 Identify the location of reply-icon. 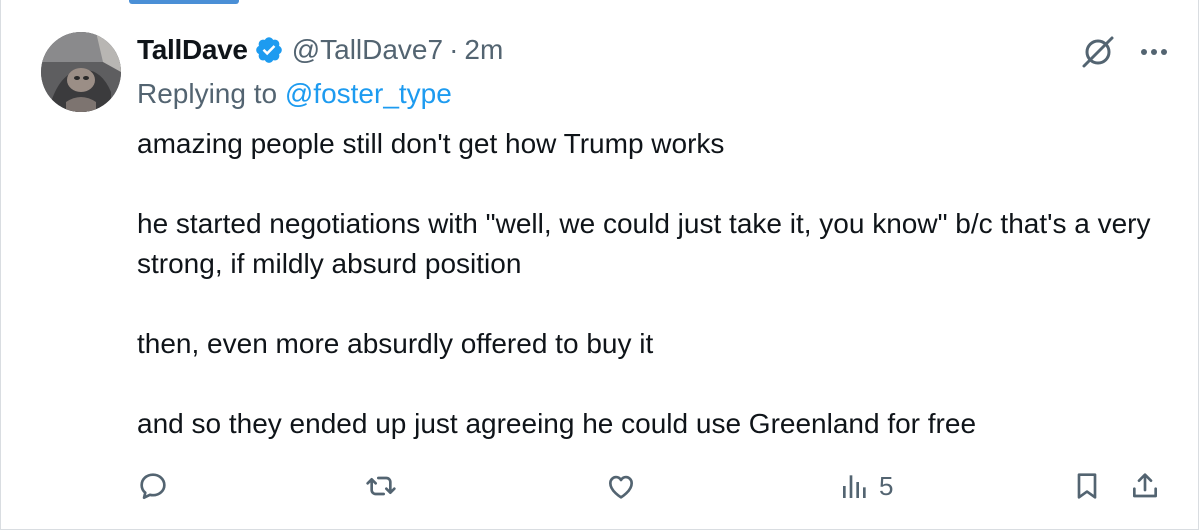
(153, 486).